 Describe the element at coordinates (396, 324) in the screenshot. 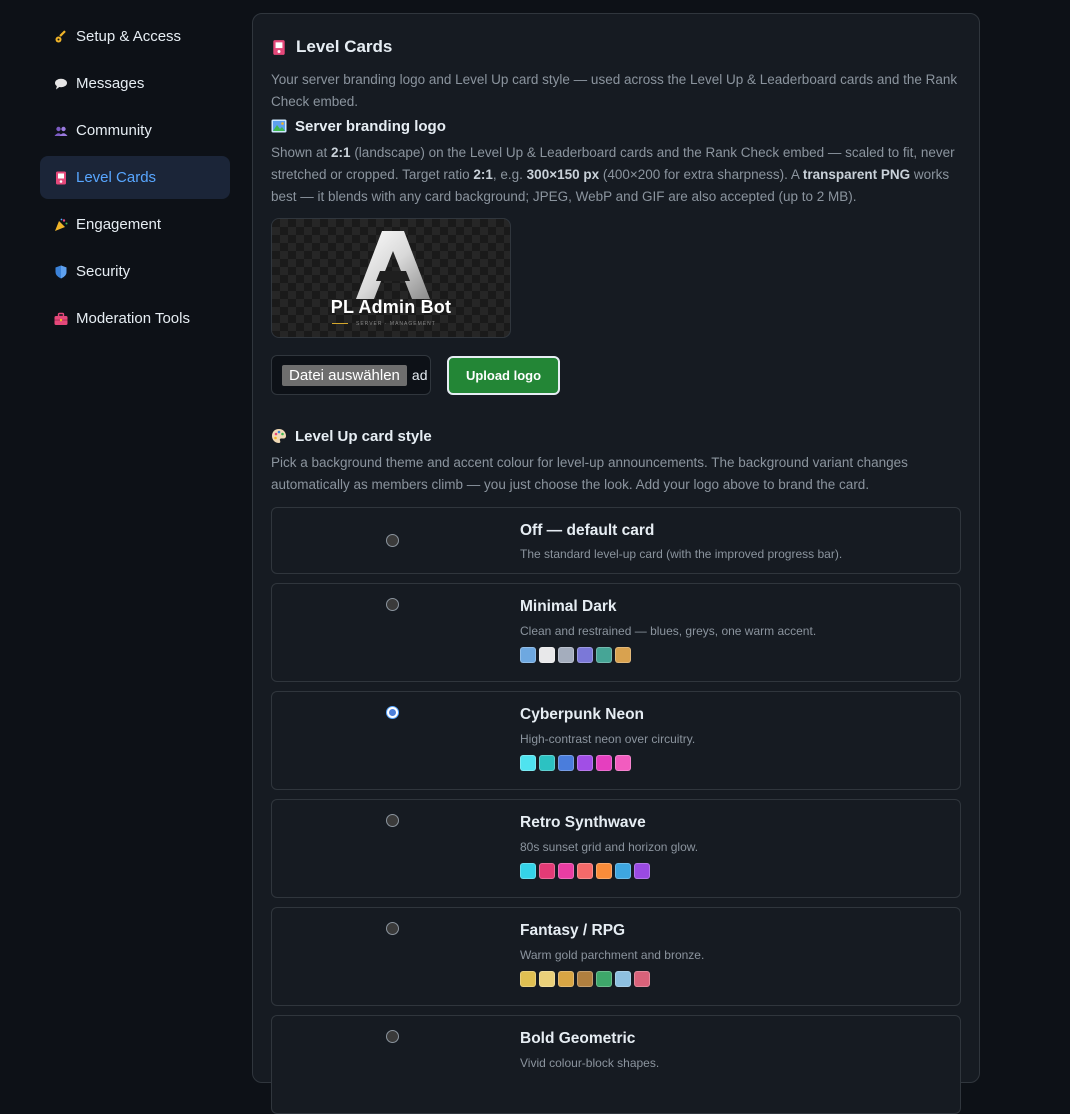

I see `logo-subtext: SERVER · MANAGEMENT` at that location.